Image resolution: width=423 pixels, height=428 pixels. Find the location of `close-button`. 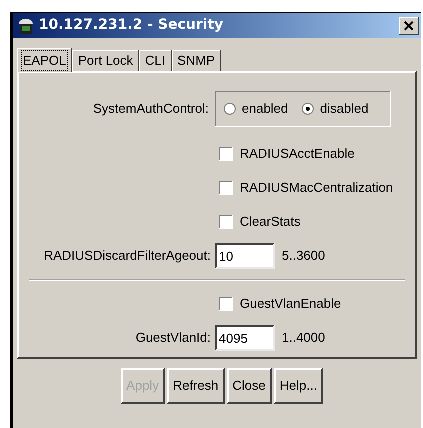

close-button is located at coordinates (409, 25).